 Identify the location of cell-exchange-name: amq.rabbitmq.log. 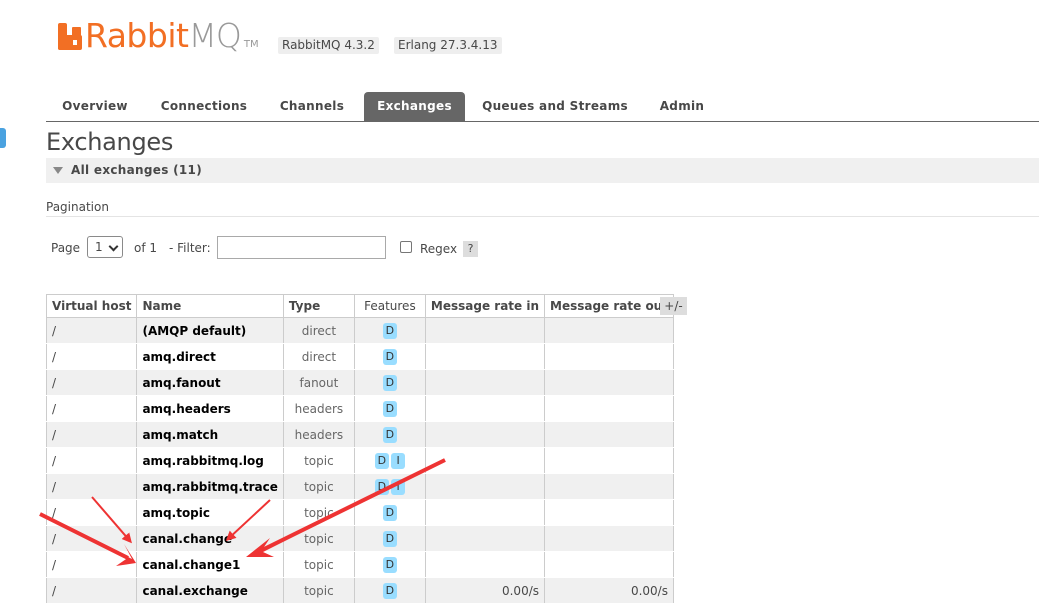
(210, 460).